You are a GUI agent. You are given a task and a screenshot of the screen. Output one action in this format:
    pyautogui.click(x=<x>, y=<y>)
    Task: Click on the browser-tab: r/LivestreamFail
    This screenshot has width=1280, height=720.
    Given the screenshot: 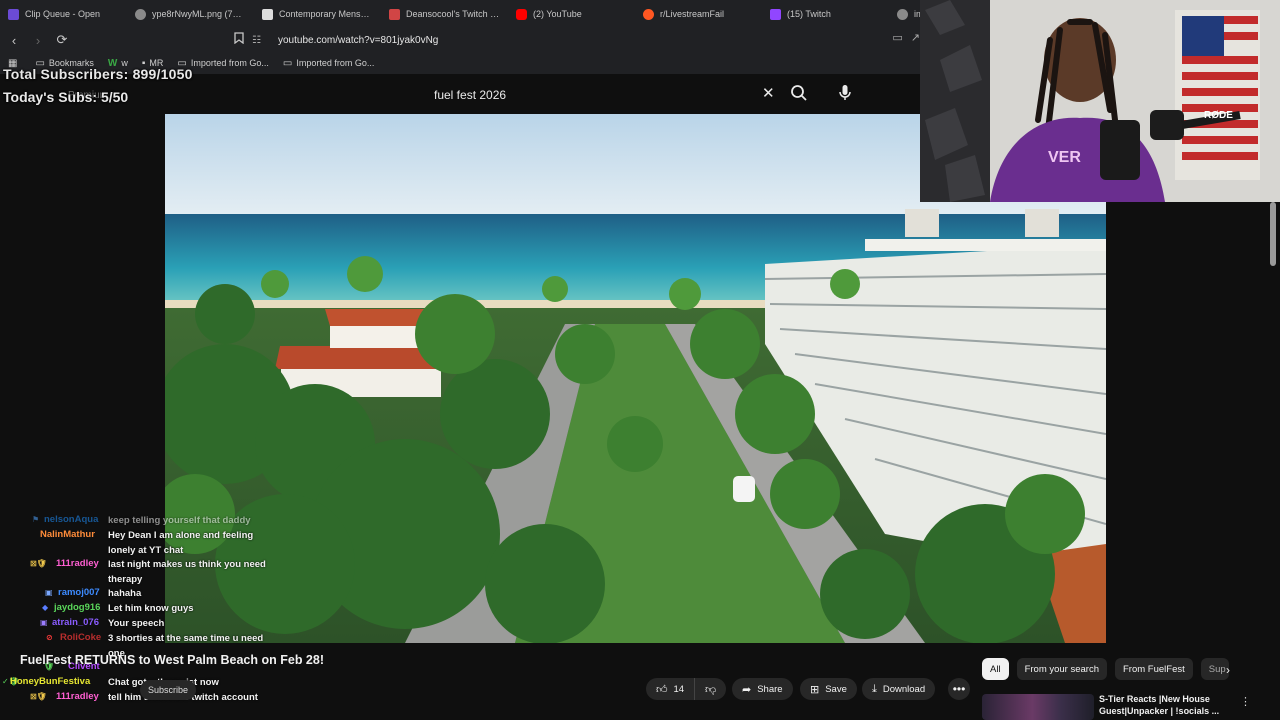 What is the action you would take?
    pyautogui.click(x=698, y=14)
    